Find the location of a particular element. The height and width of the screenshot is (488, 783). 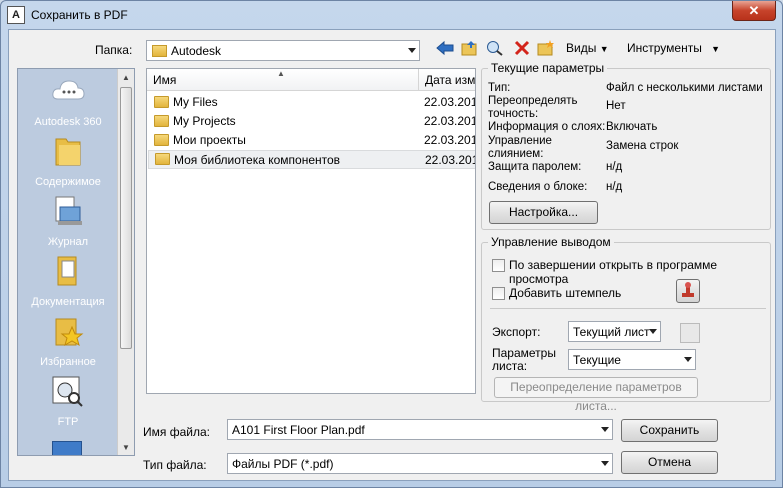

file-name: Моя библиотека компонентов is located at coordinates (257, 160).